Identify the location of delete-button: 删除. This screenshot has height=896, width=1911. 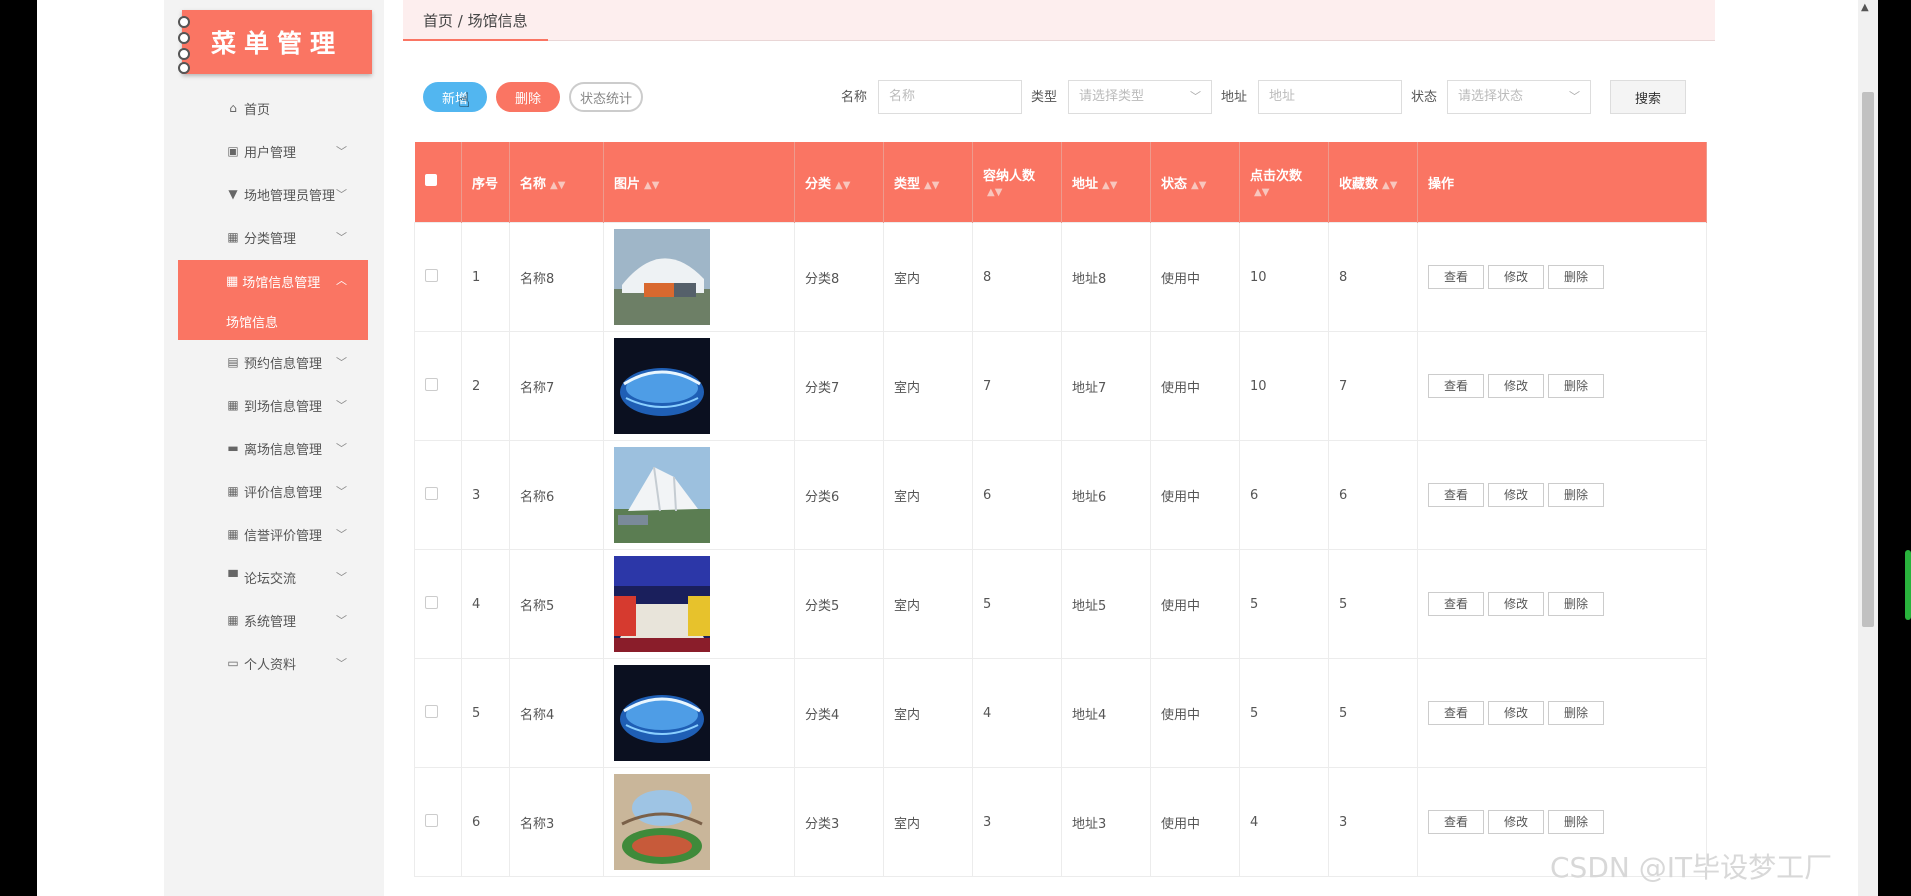
(528, 97).